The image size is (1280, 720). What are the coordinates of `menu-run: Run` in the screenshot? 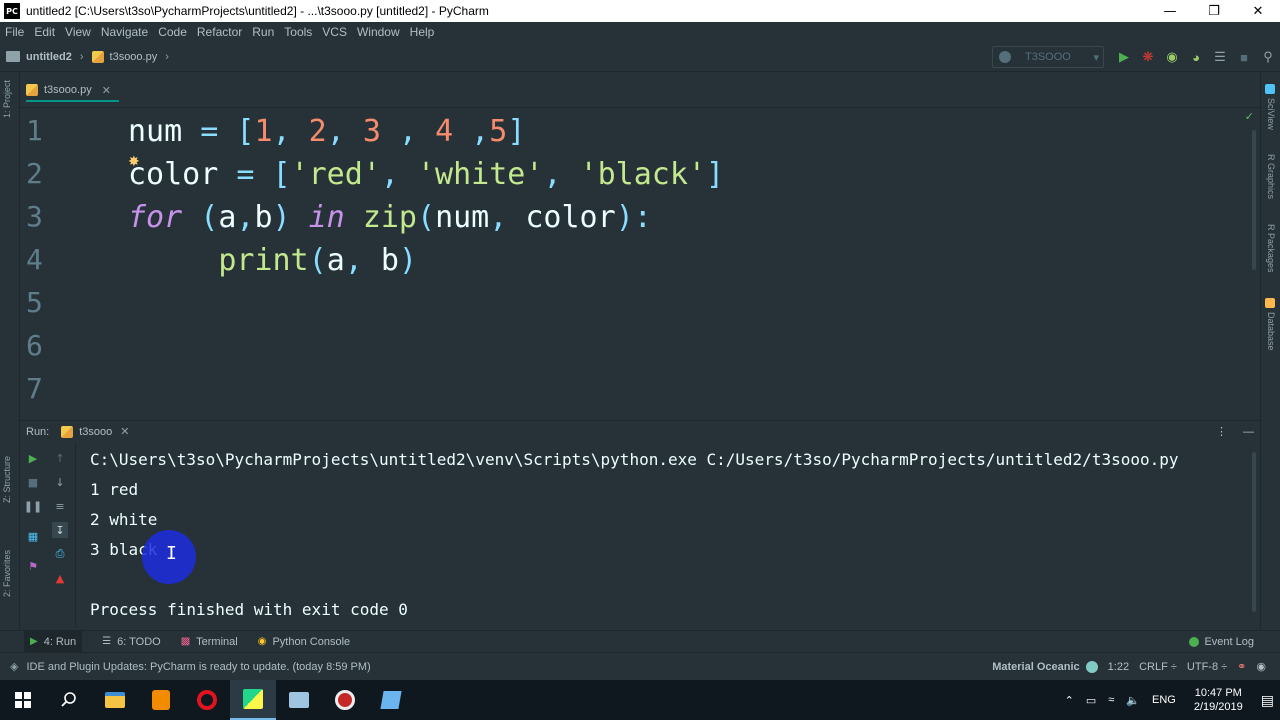 It's located at (263, 32).